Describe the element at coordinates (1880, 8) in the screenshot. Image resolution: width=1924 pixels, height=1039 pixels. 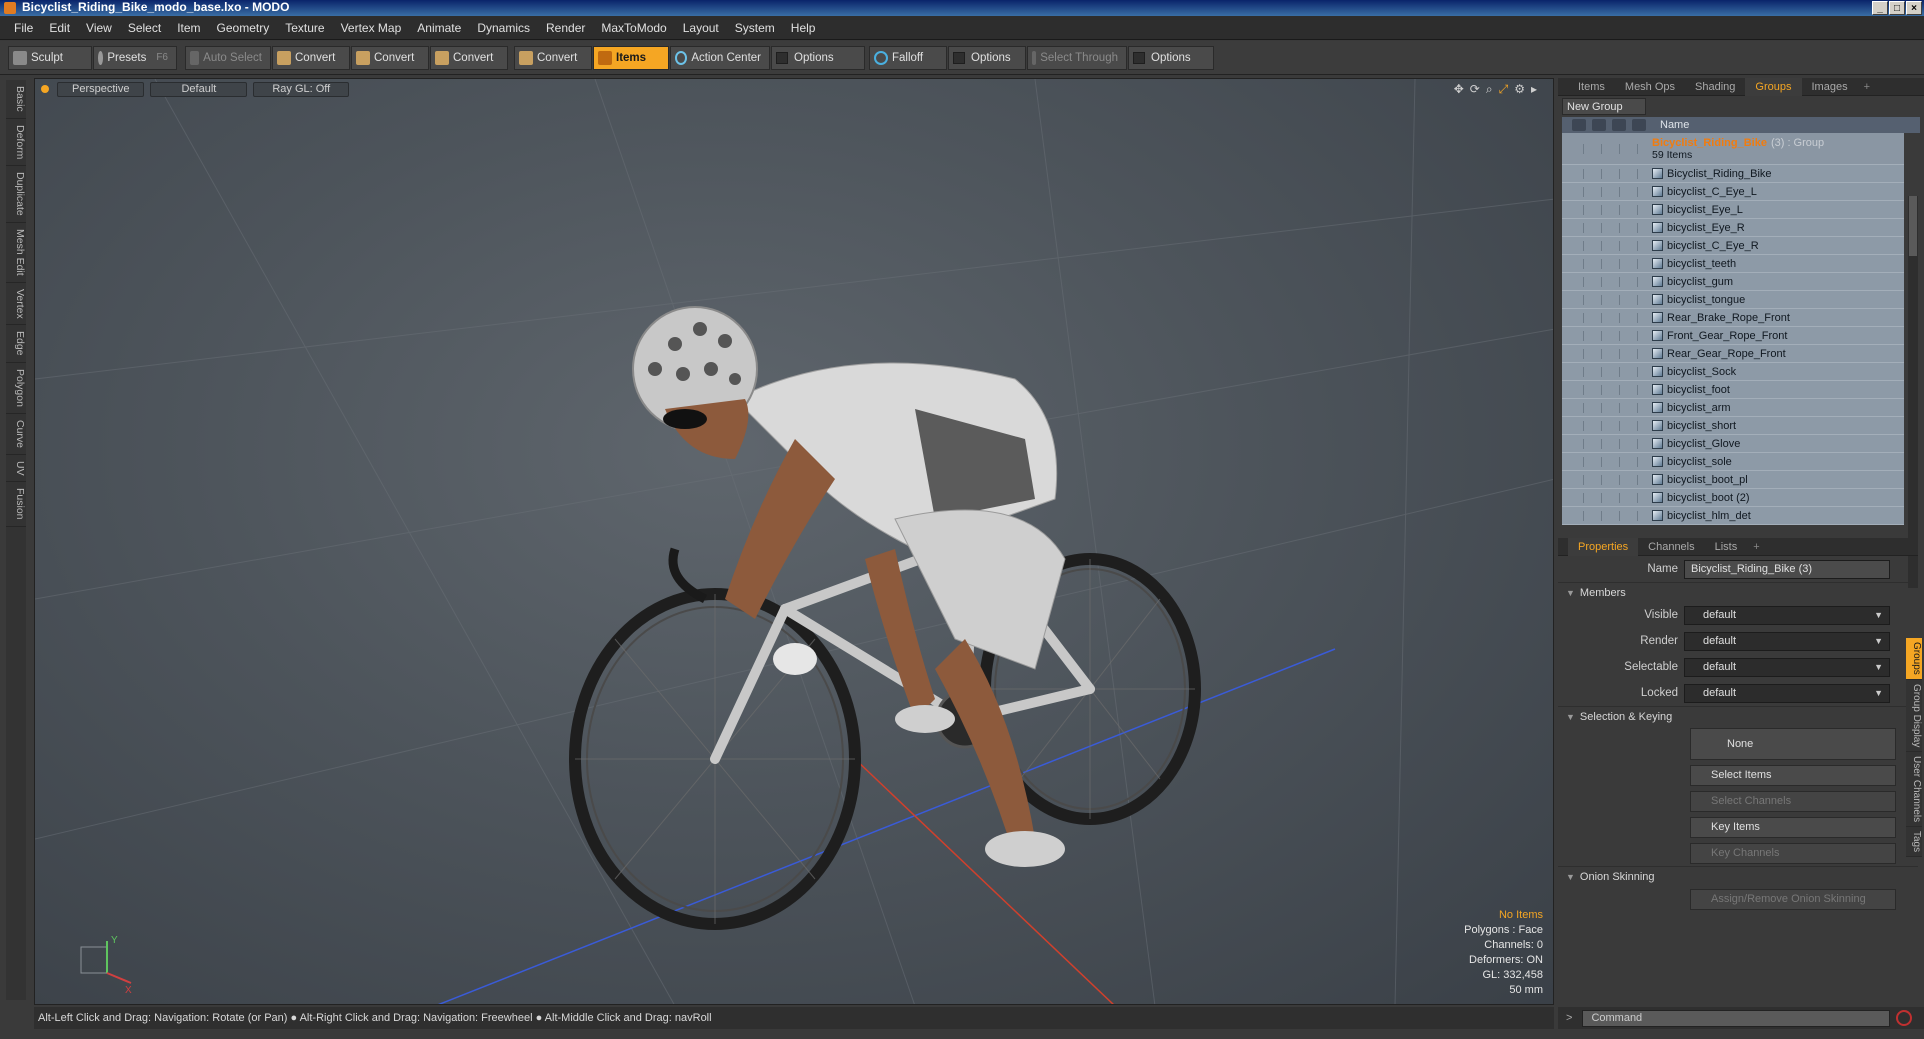
I see `minimize-button: _` at that location.